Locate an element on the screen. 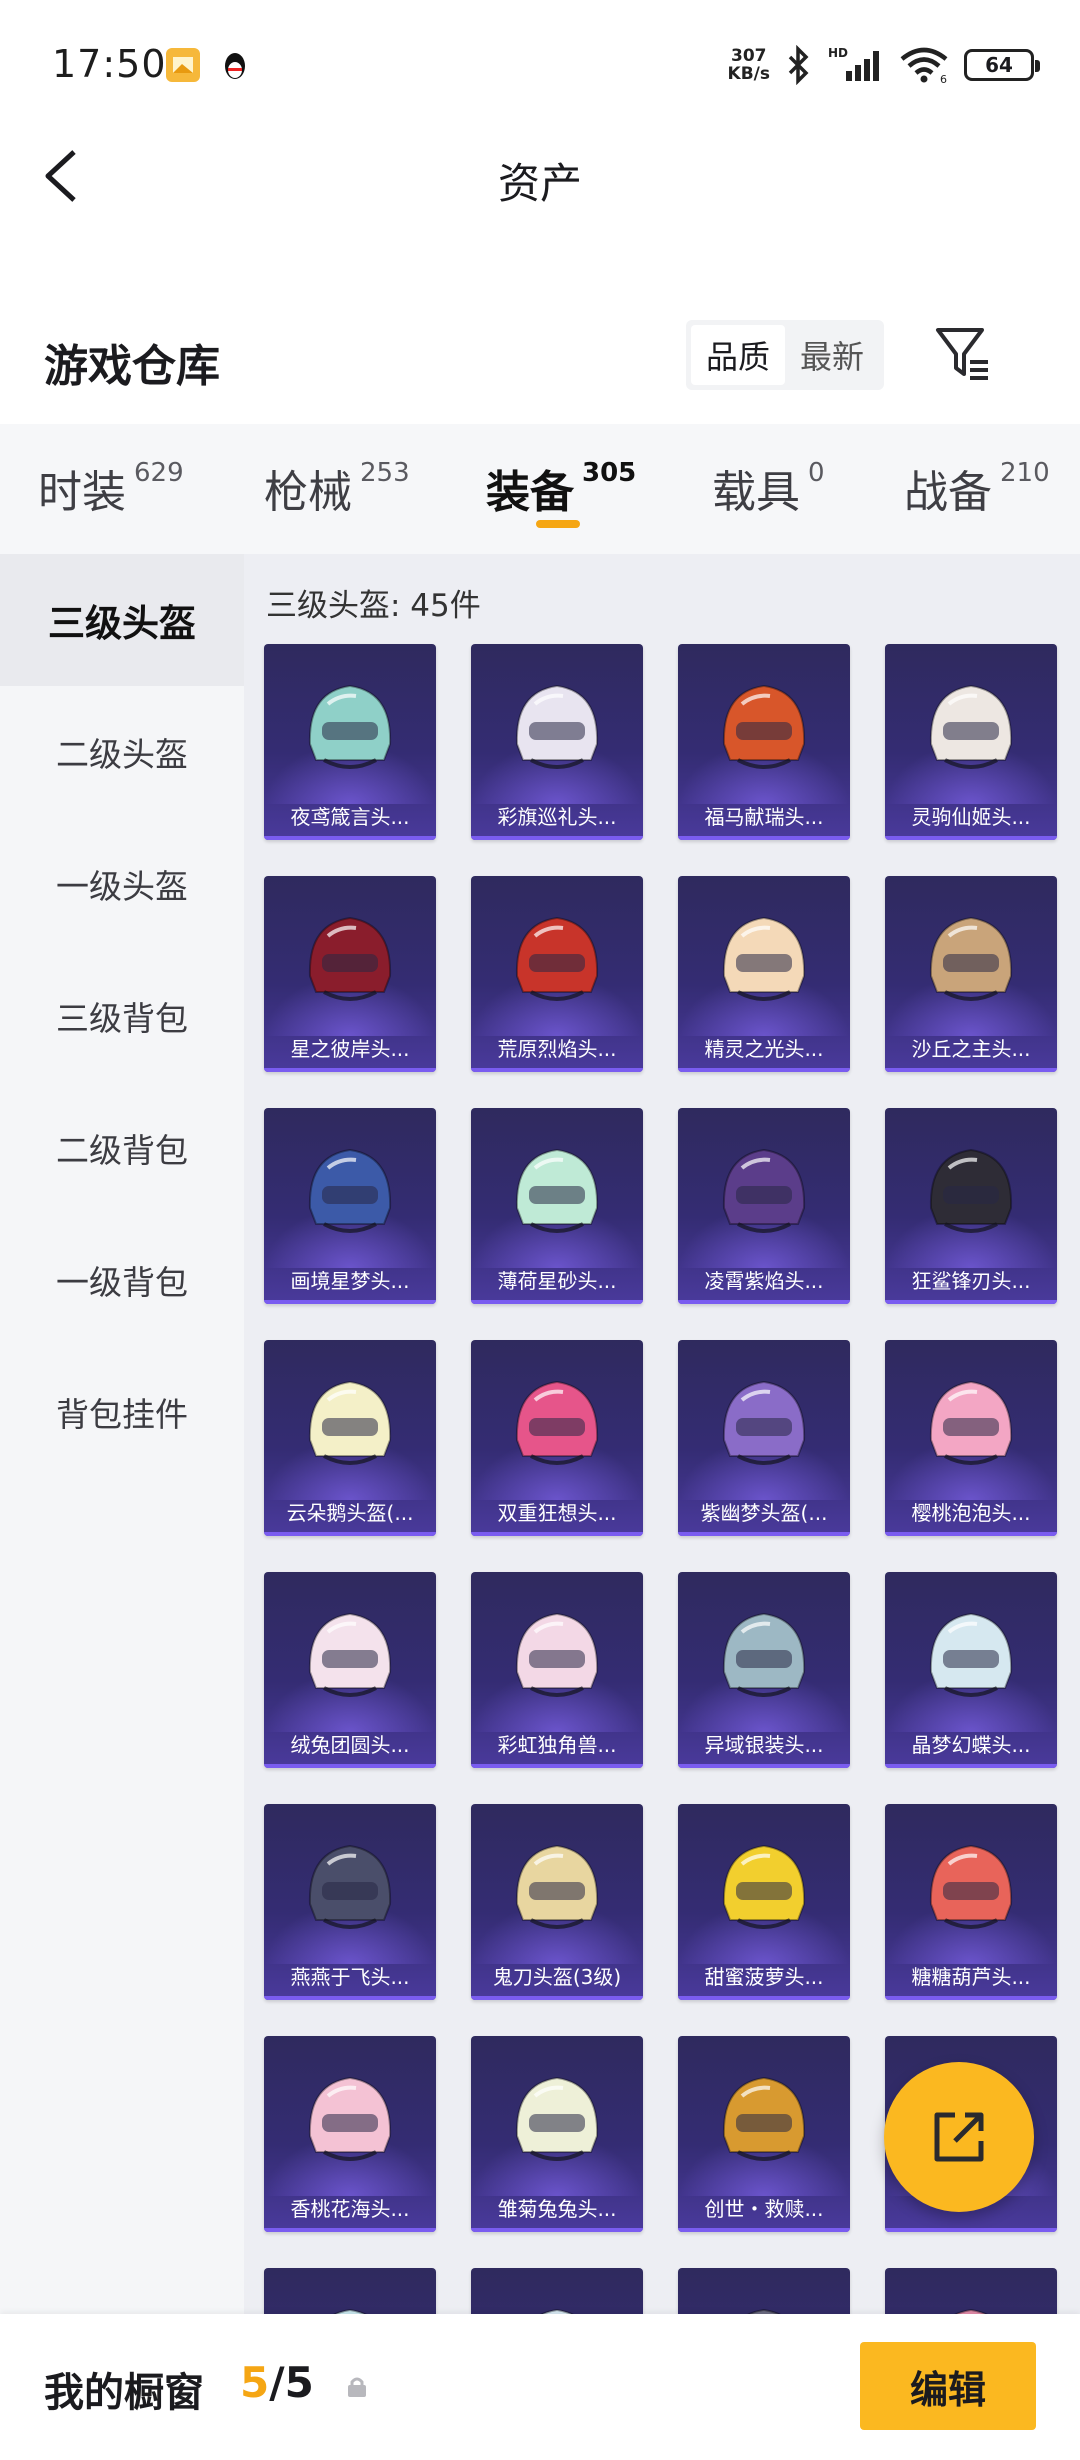 This screenshot has height=2460, width=1080. share-icon is located at coordinates (959, 2137).